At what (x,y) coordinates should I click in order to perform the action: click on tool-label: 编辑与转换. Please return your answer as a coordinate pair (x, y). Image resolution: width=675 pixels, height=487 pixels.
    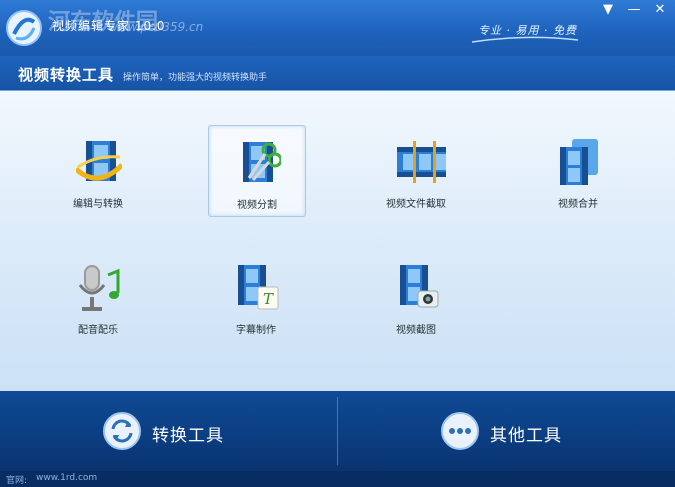
    Looking at the image, I should click on (98, 204).